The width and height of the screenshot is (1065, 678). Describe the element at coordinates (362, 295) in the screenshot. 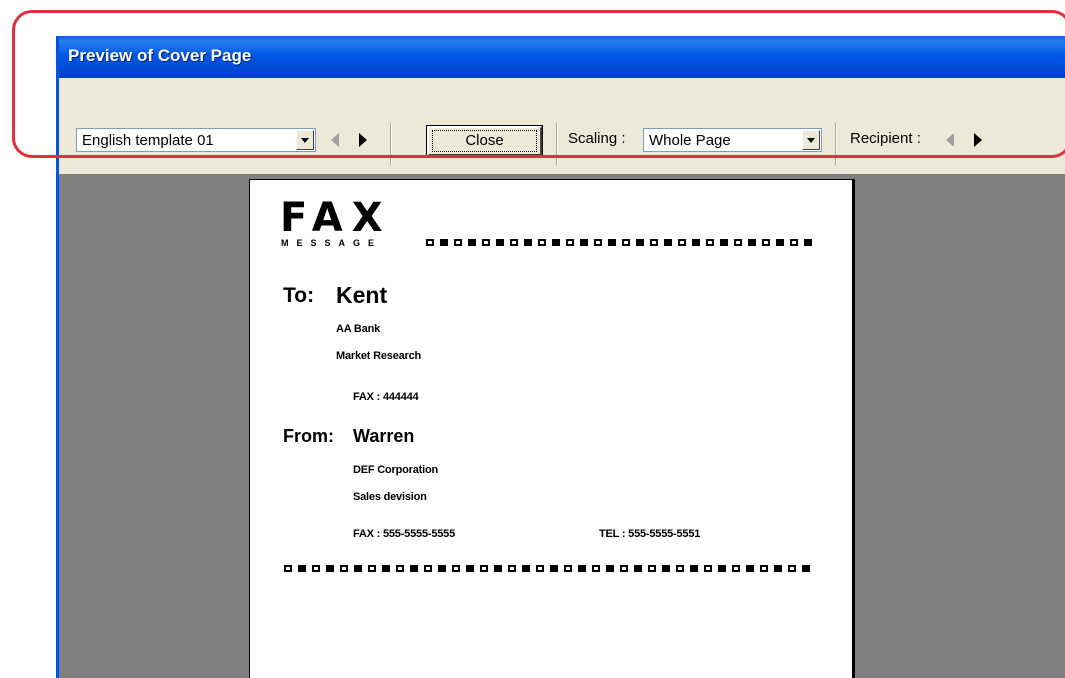

I see `to-name: Kent` at that location.